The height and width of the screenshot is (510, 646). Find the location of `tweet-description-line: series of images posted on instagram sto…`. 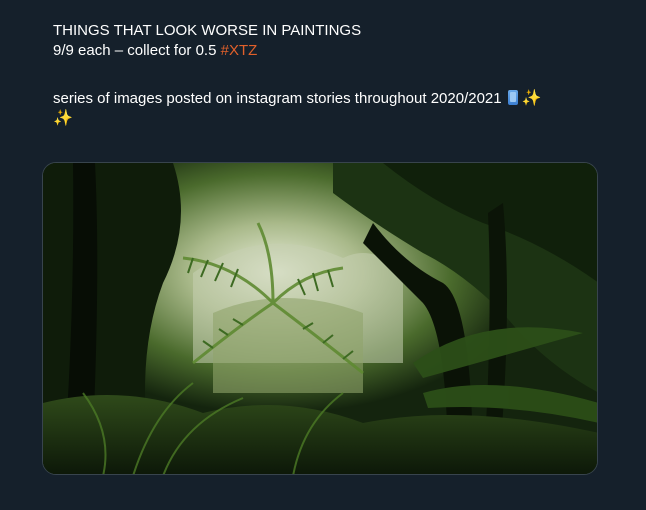

tweet-description-line: series of images posted on instagram sto… is located at coordinates (333, 109).